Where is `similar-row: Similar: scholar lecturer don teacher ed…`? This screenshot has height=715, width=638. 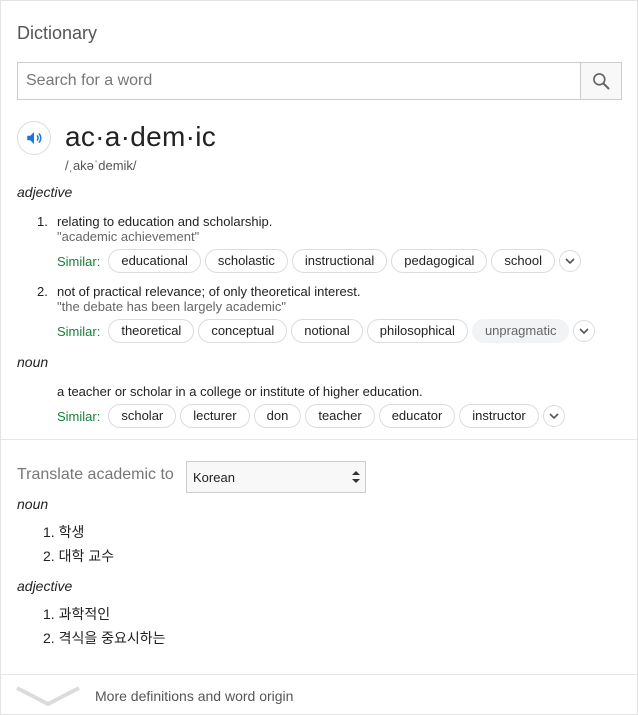 similar-row: Similar: scholar lecturer don teacher ed… is located at coordinates (311, 416).